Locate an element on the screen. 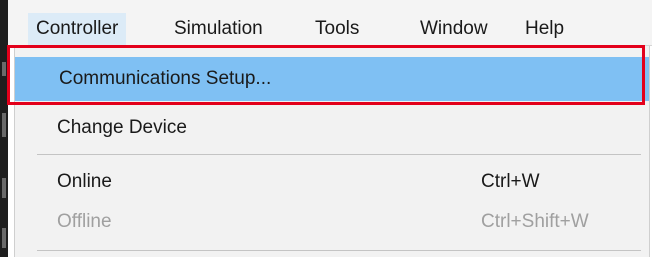 The image size is (652, 257). menu-help: Help is located at coordinates (544, 29).